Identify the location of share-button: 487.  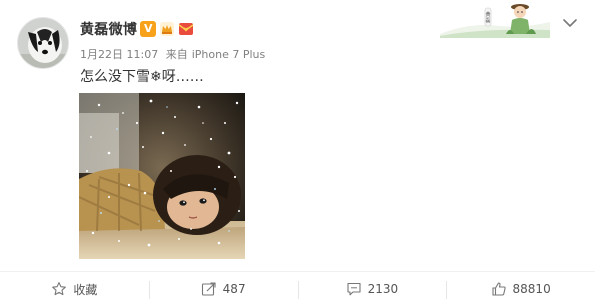
(223, 289).